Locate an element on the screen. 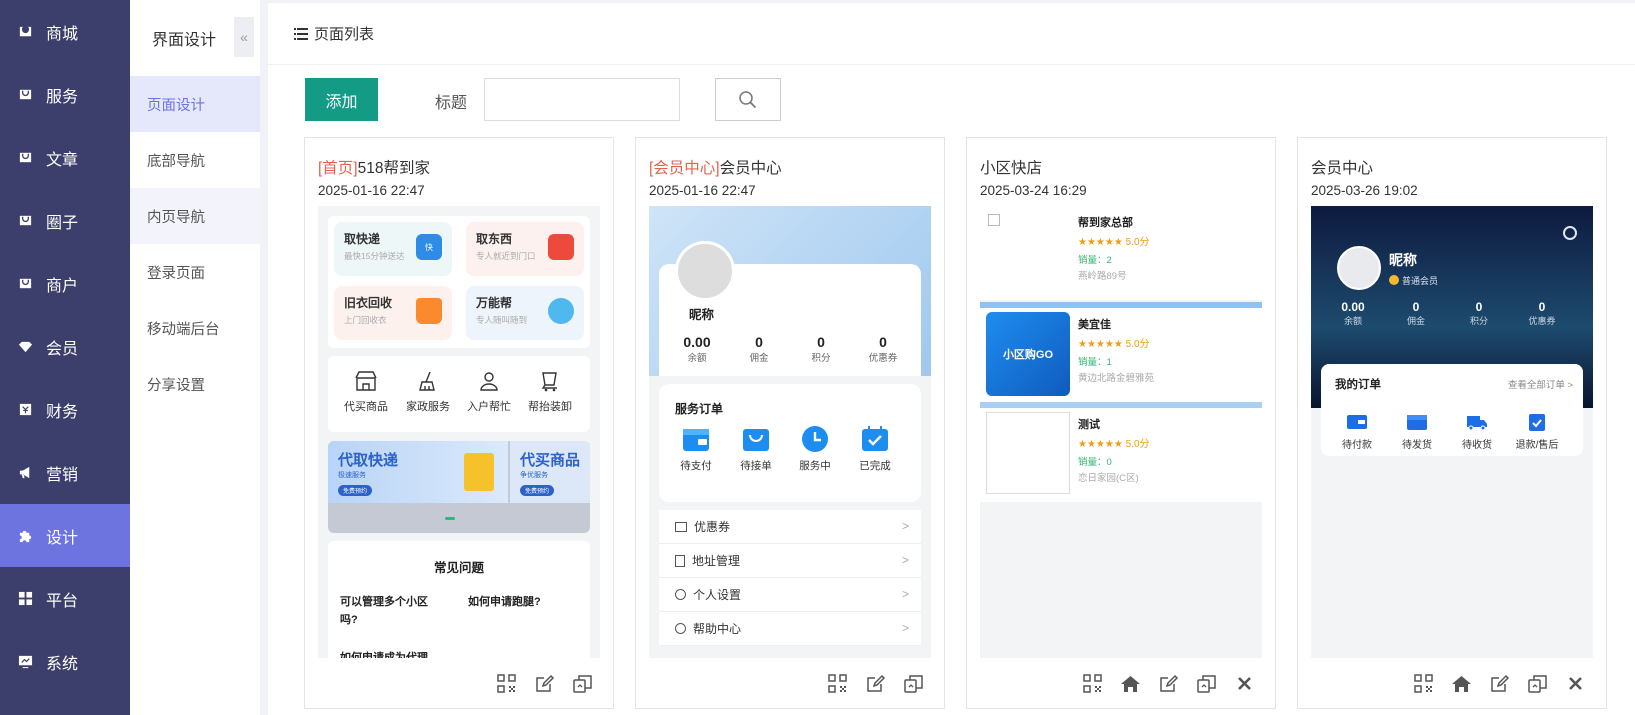 The width and height of the screenshot is (1635, 715). copy-icon is located at coordinates (913, 684).